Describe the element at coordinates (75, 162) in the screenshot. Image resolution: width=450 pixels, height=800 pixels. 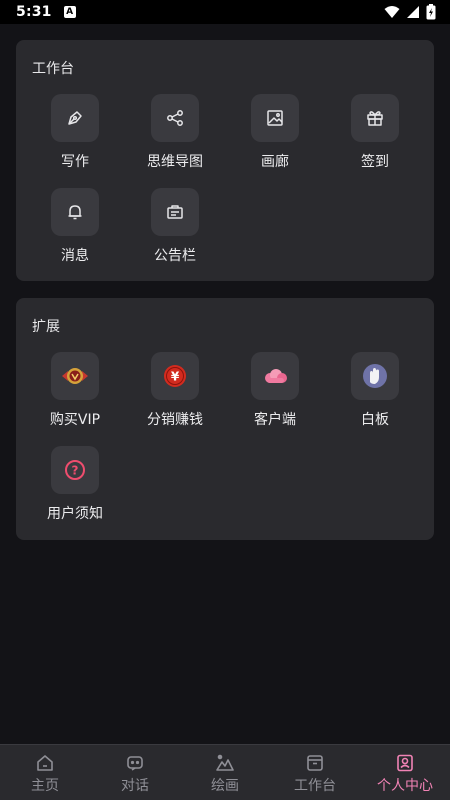
I see `tile-writing-label: 写作` at that location.